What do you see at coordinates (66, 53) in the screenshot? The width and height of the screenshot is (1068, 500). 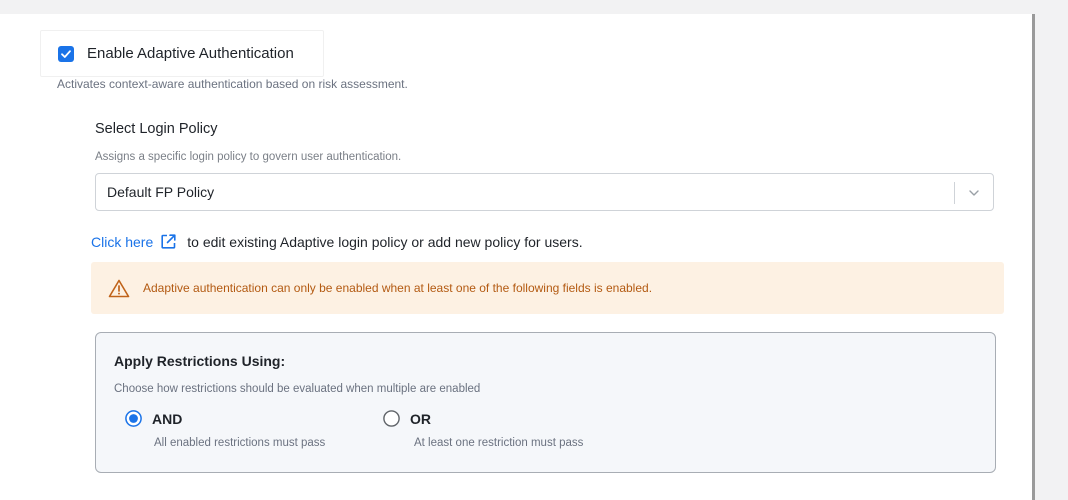 I see `checkbox-checked-icon` at bounding box center [66, 53].